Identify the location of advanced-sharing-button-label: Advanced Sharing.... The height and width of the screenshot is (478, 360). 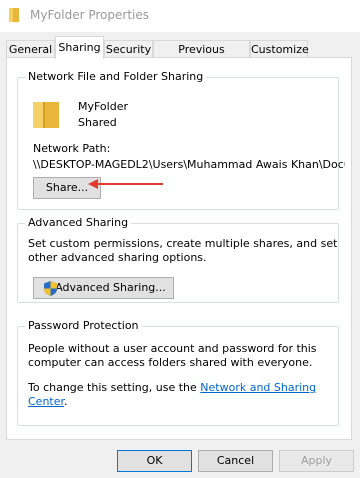
(110, 287).